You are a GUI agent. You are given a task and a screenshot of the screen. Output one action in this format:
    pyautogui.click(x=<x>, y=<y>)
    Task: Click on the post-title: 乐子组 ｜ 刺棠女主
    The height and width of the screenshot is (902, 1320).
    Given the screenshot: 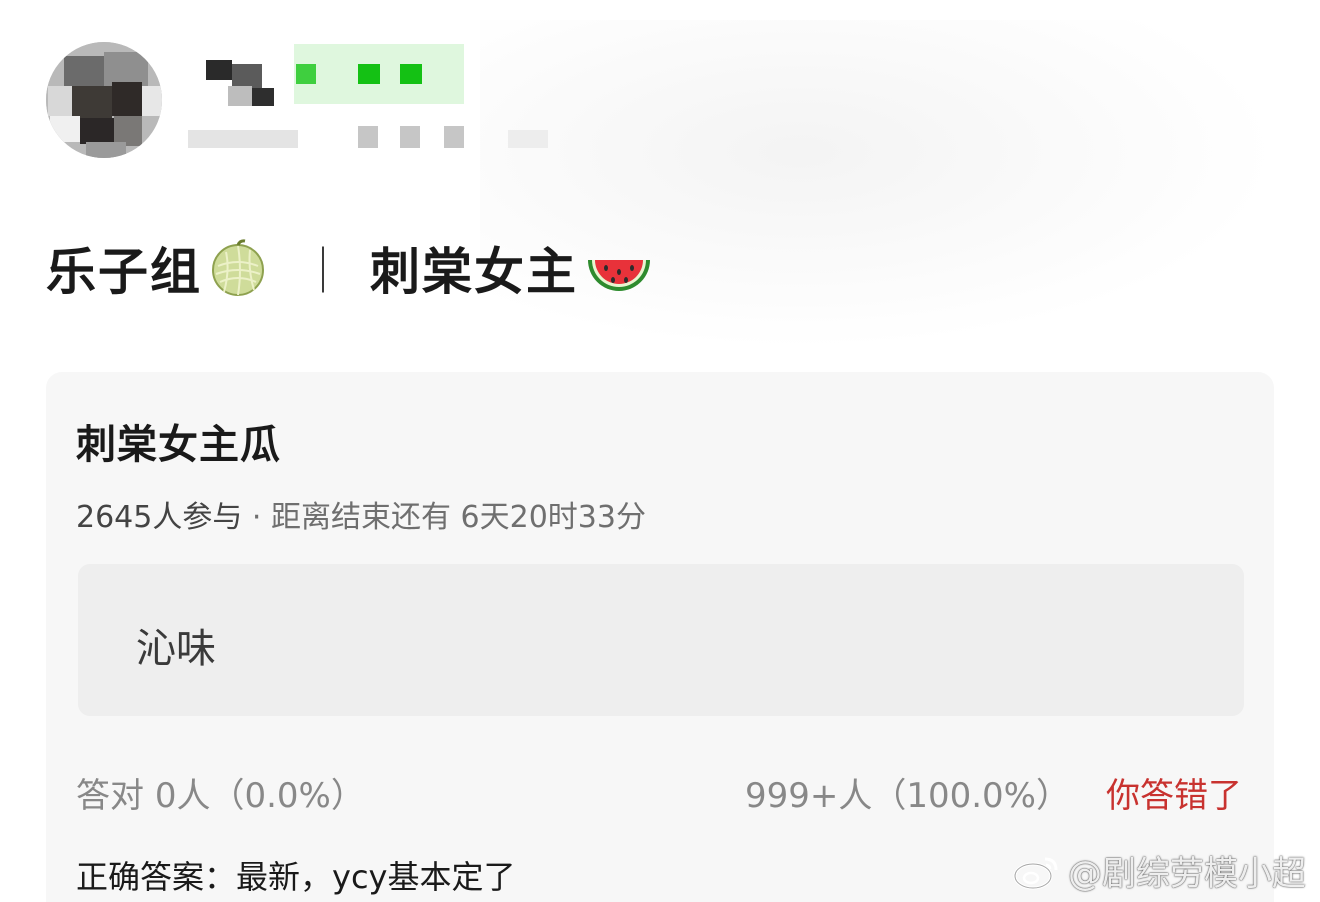 What is the action you would take?
    pyautogui.click(x=353, y=268)
    